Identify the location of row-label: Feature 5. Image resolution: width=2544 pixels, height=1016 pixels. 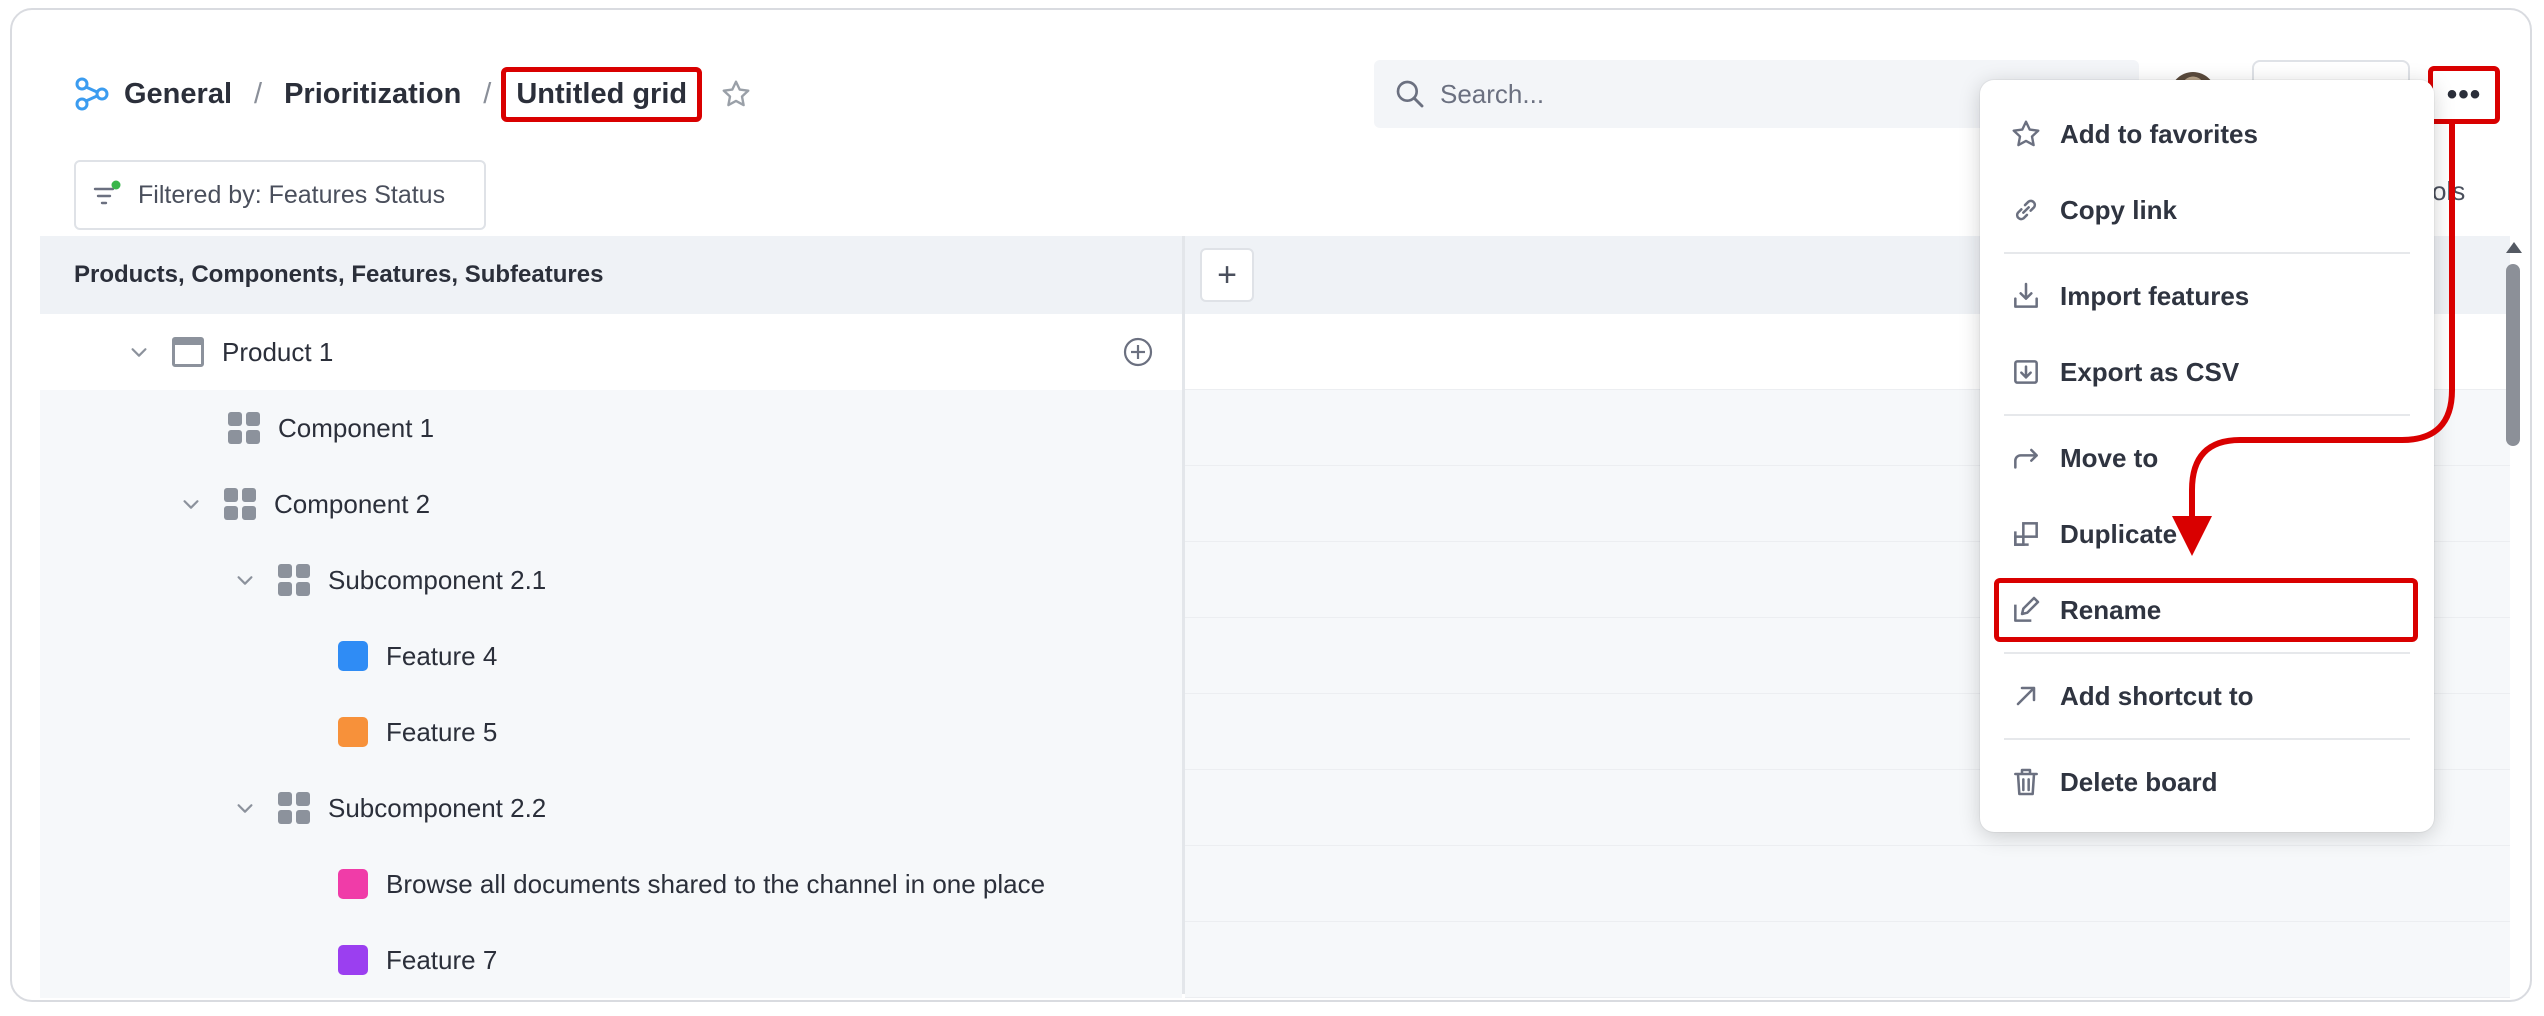
(442, 731).